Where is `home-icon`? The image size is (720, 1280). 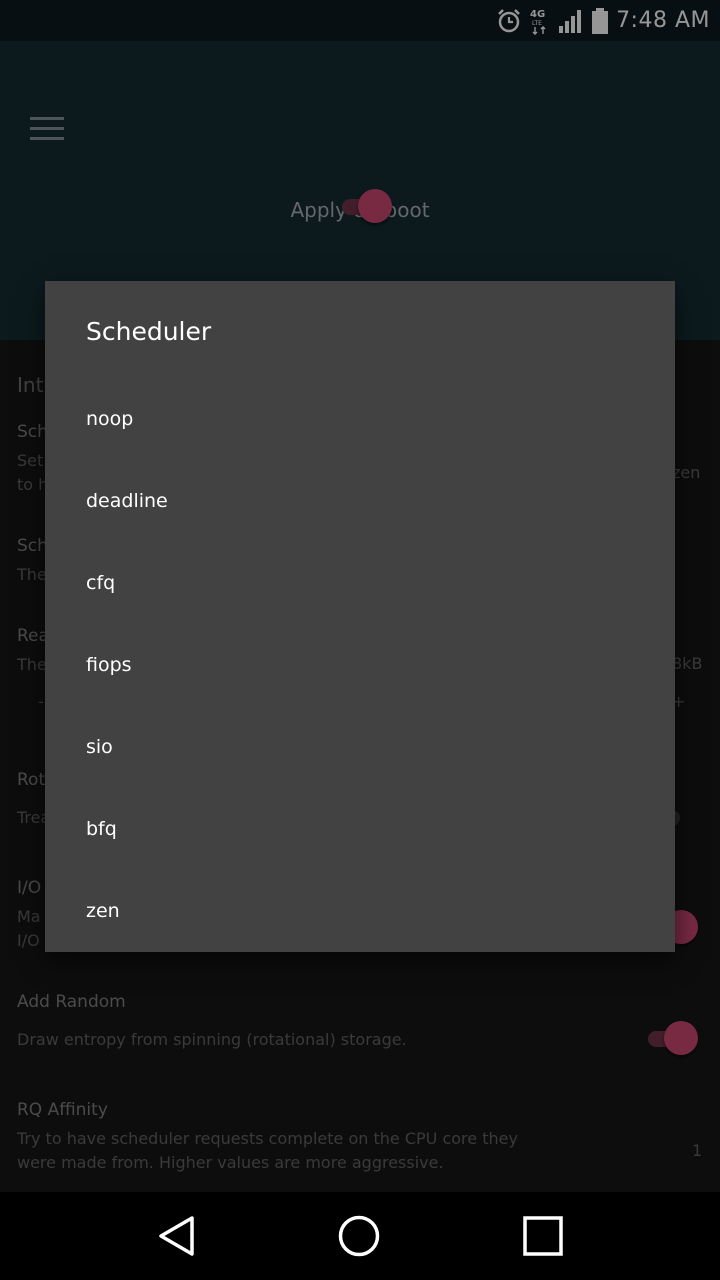
home-icon is located at coordinates (359, 1236).